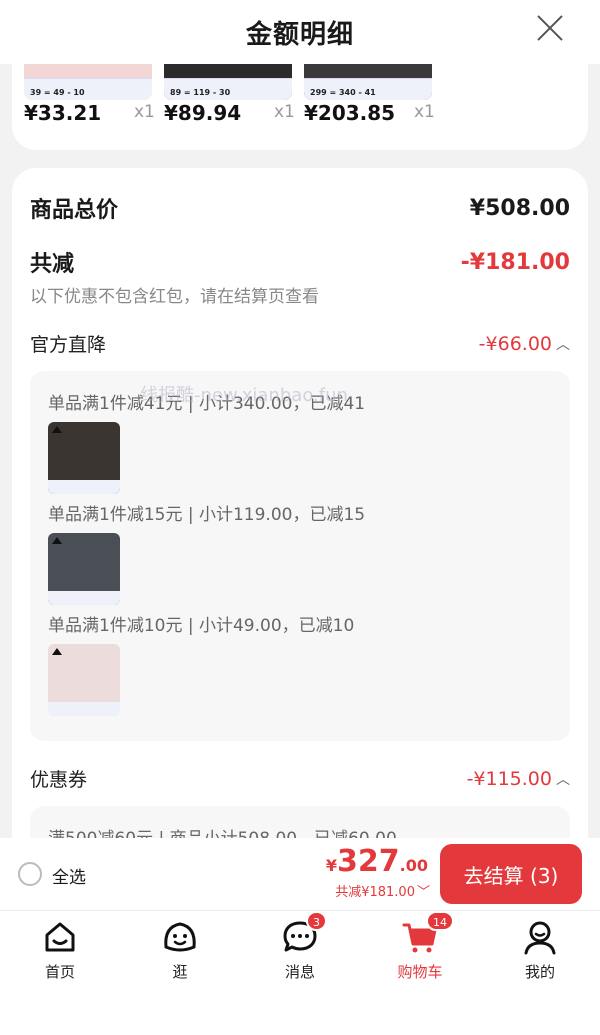  What do you see at coordinates (63, 113) in the screenshot?
I see `product-price: ¥33.21` at bounding box center [63, 113].